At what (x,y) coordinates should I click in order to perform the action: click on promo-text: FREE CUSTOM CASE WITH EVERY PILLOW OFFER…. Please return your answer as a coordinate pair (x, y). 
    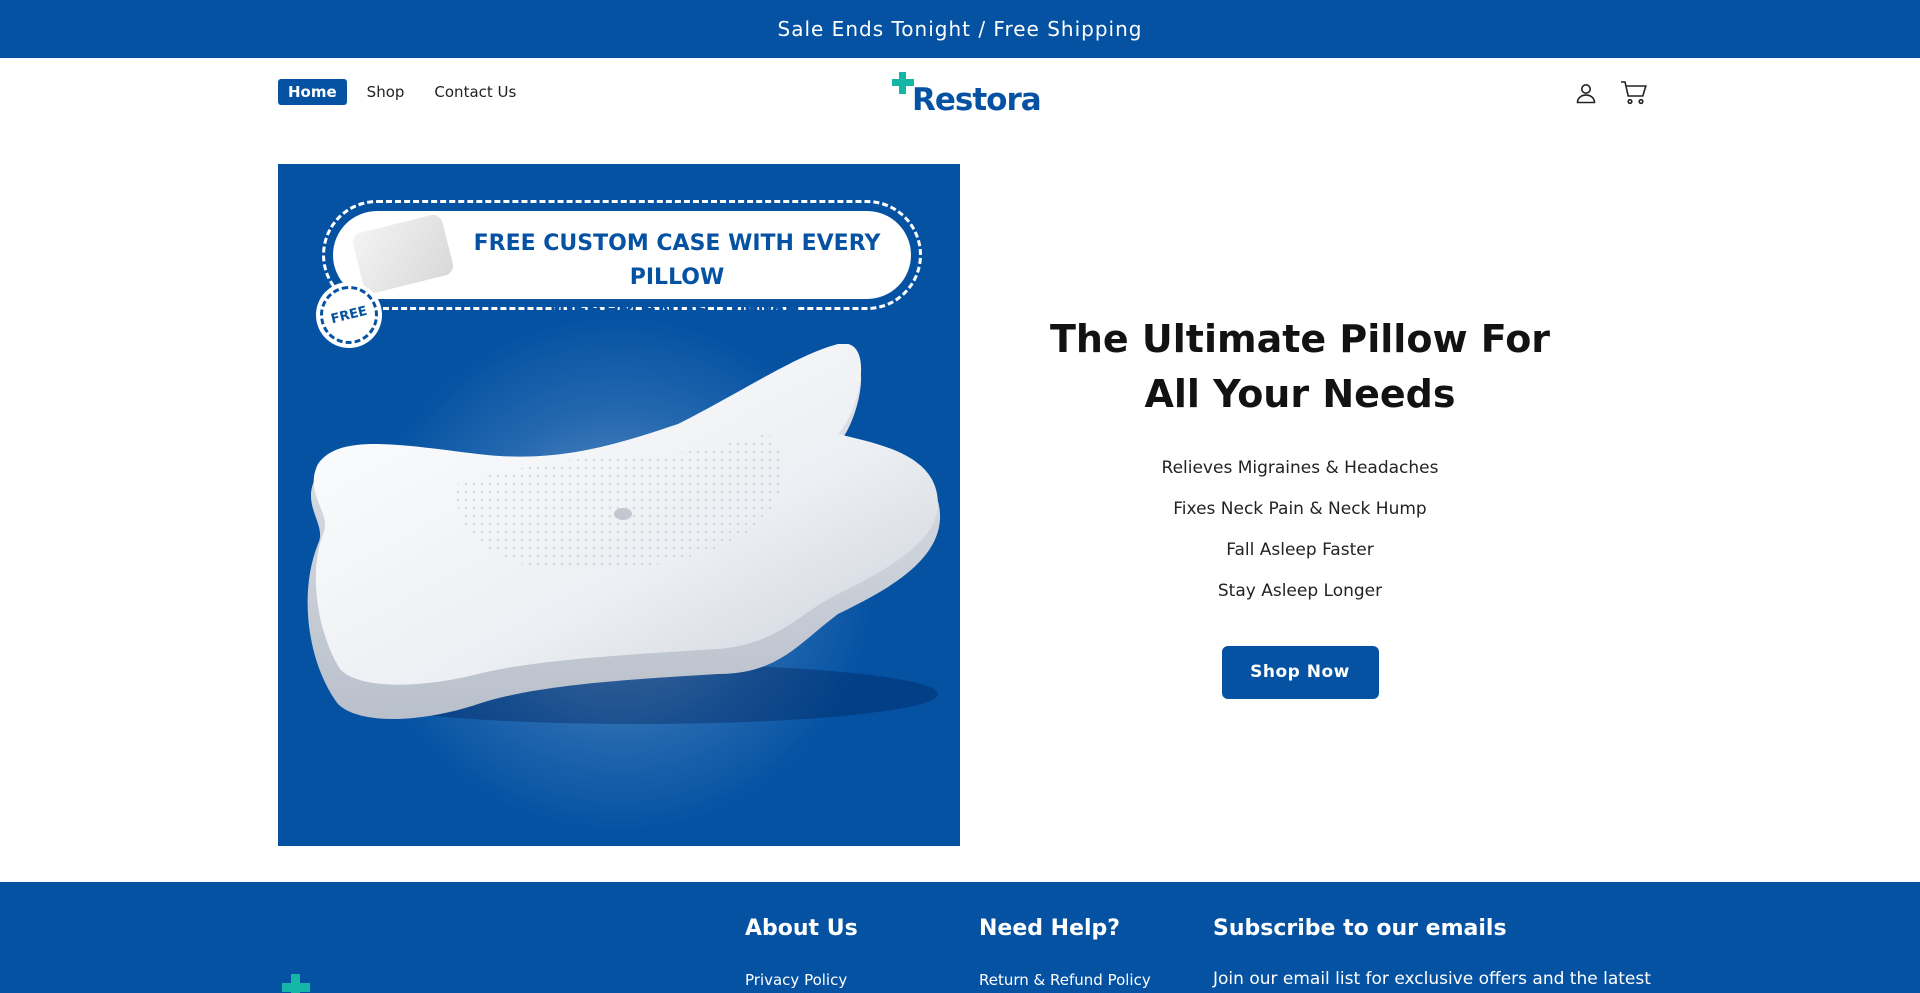
    Looking at the image, I should click on (677, 278).